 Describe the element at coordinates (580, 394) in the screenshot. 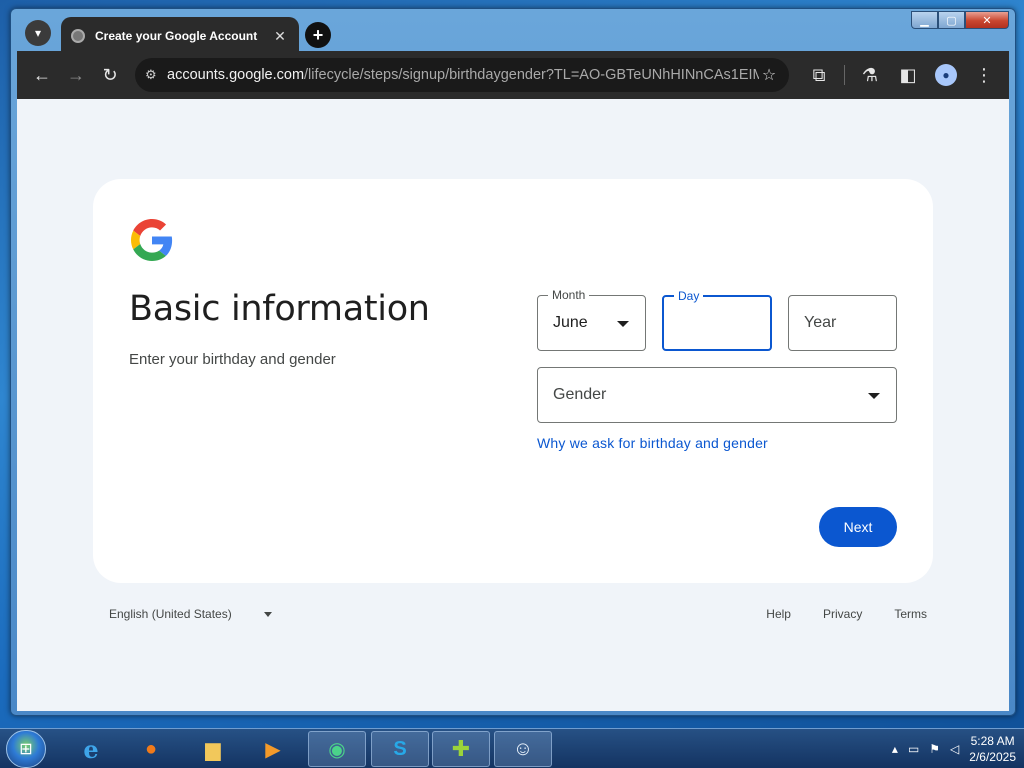

I see `gender-placeholder: Gender` at that location.